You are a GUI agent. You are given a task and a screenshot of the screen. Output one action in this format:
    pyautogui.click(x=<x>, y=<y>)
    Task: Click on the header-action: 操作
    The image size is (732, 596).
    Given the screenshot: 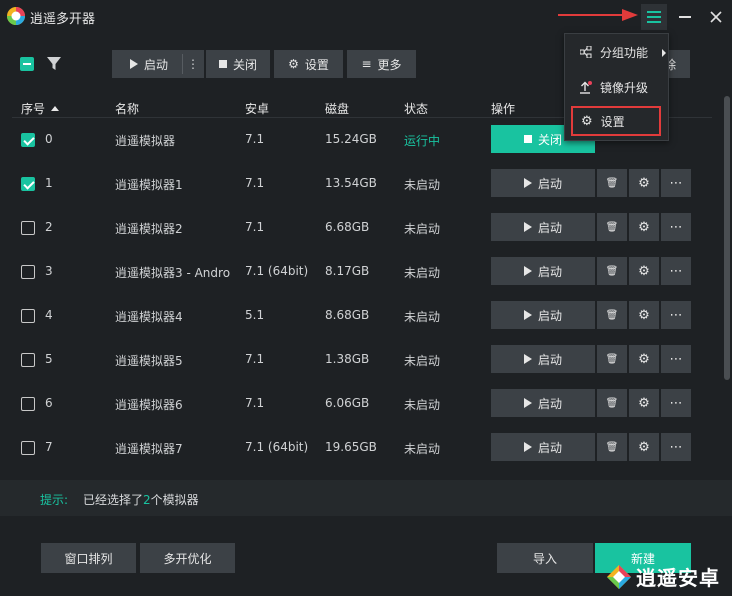 What is the action you would take?
    pyautogui.click(x=503, y=109)
    